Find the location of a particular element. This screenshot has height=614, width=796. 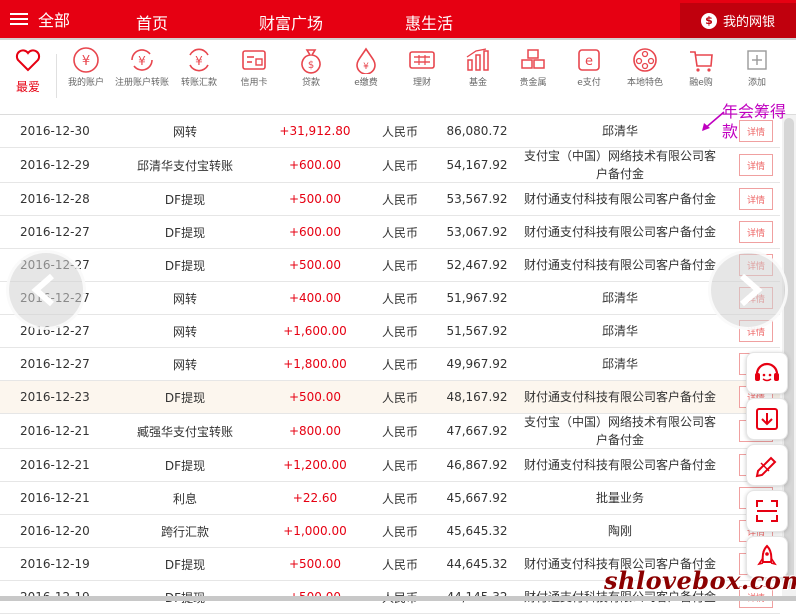

service-loan: $ 贷款 is located at coordinates (311, 67).